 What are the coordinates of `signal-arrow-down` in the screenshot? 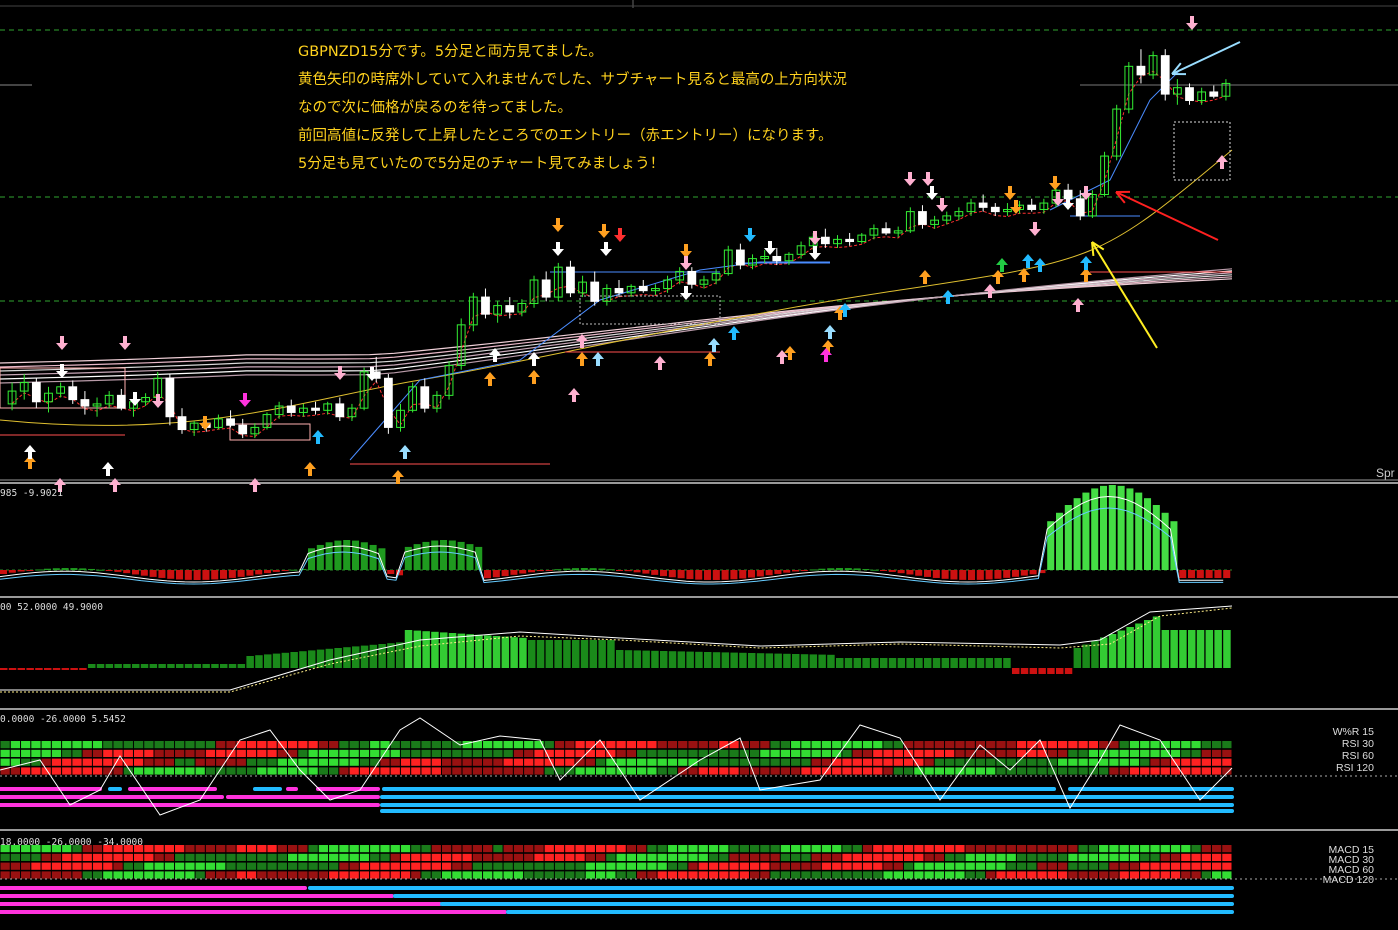 It's located at (125, 343).